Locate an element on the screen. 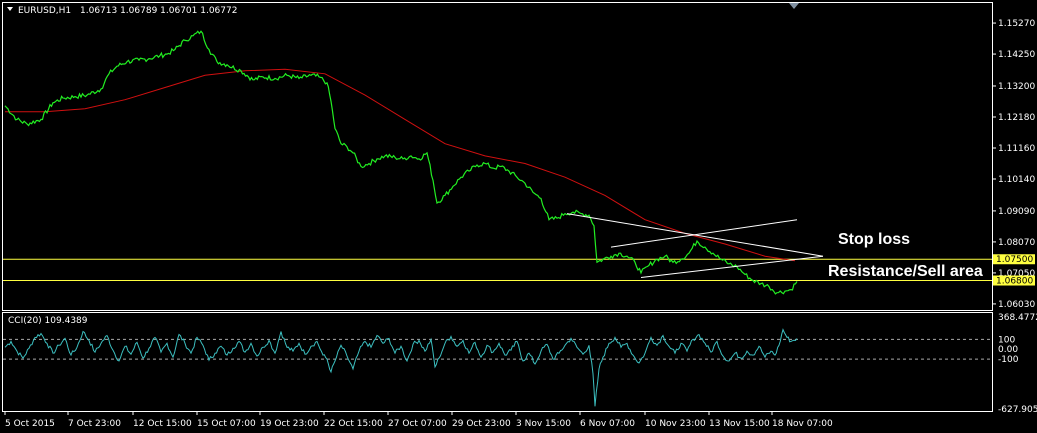 Image resolution: width=1037 pixels, height=433 pixels. x-tick-label: 6 Nov 07:00 is located at coordinates (607, 424).